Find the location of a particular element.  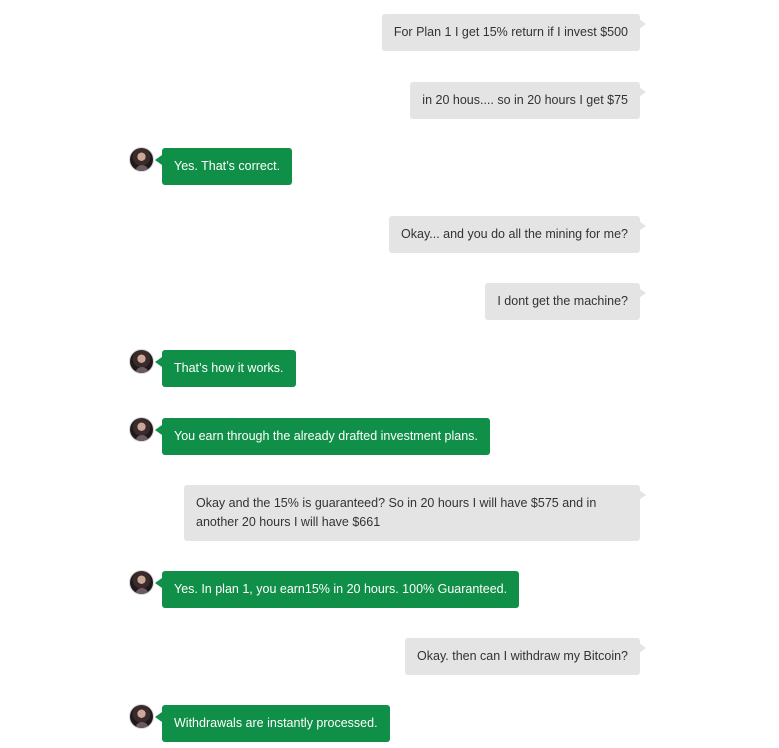

incoming-message: Yes. That’s correct. is located at coordinates (223, 166).